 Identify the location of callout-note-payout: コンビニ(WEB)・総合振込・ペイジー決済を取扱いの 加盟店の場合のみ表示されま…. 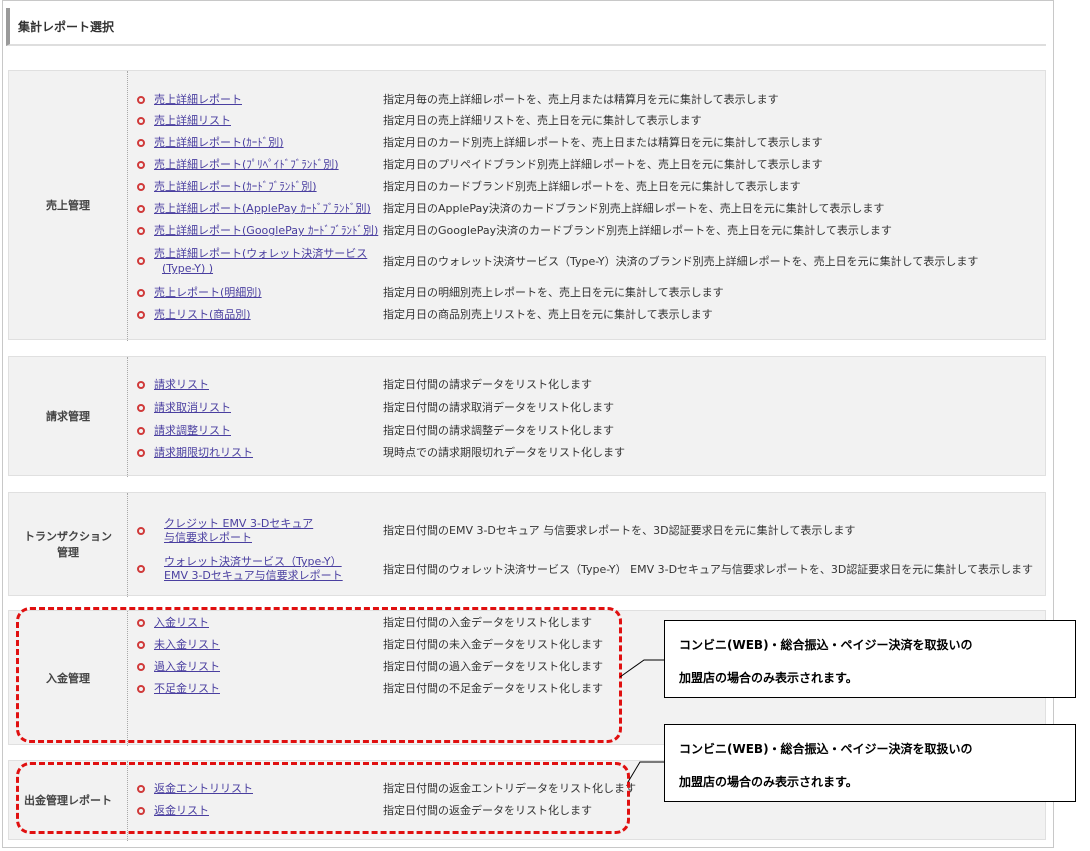
(870, 763).